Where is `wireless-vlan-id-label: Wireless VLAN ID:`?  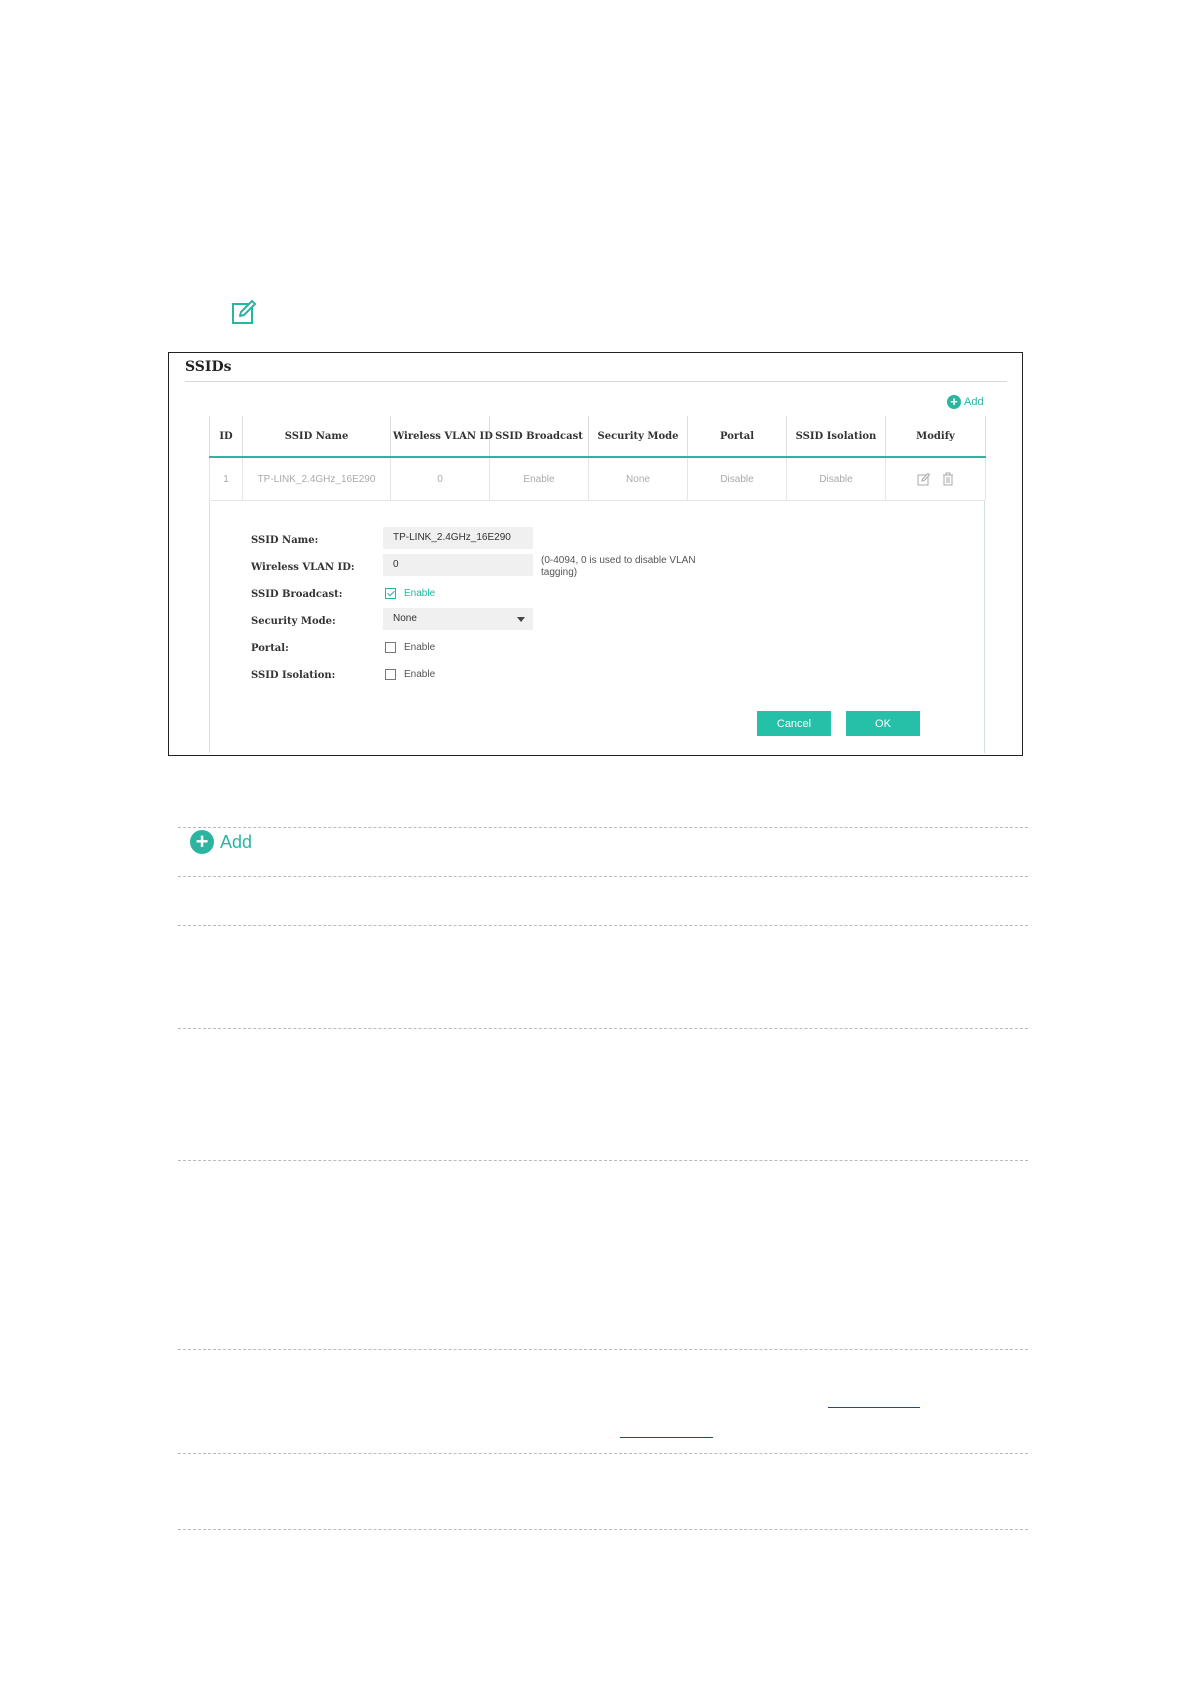
wireless-vlan-id-label: Wireless VLAN ID: is located at coordinates (303, 567).